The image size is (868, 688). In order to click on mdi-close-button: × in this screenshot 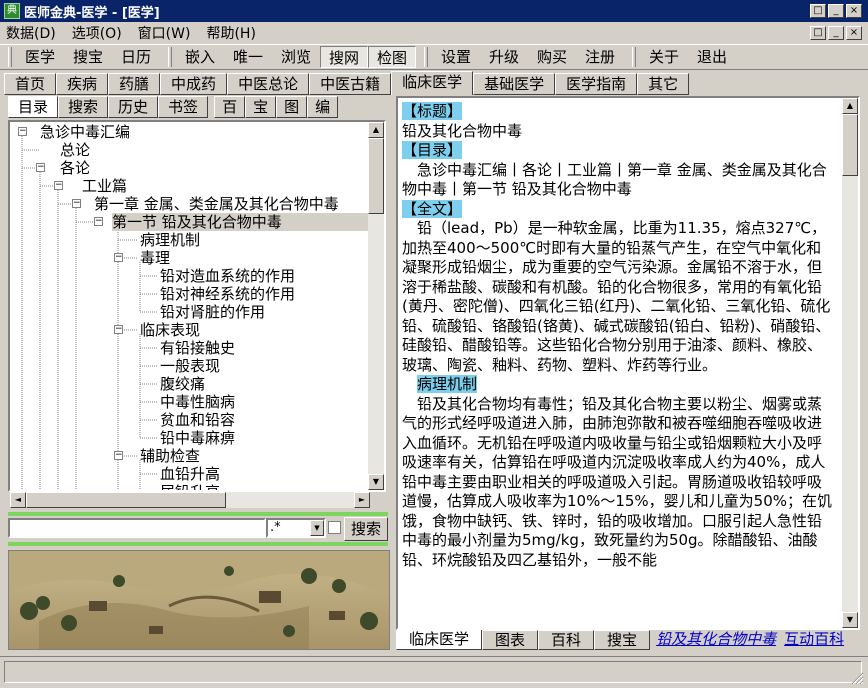, I will do `click(854, 33)`.